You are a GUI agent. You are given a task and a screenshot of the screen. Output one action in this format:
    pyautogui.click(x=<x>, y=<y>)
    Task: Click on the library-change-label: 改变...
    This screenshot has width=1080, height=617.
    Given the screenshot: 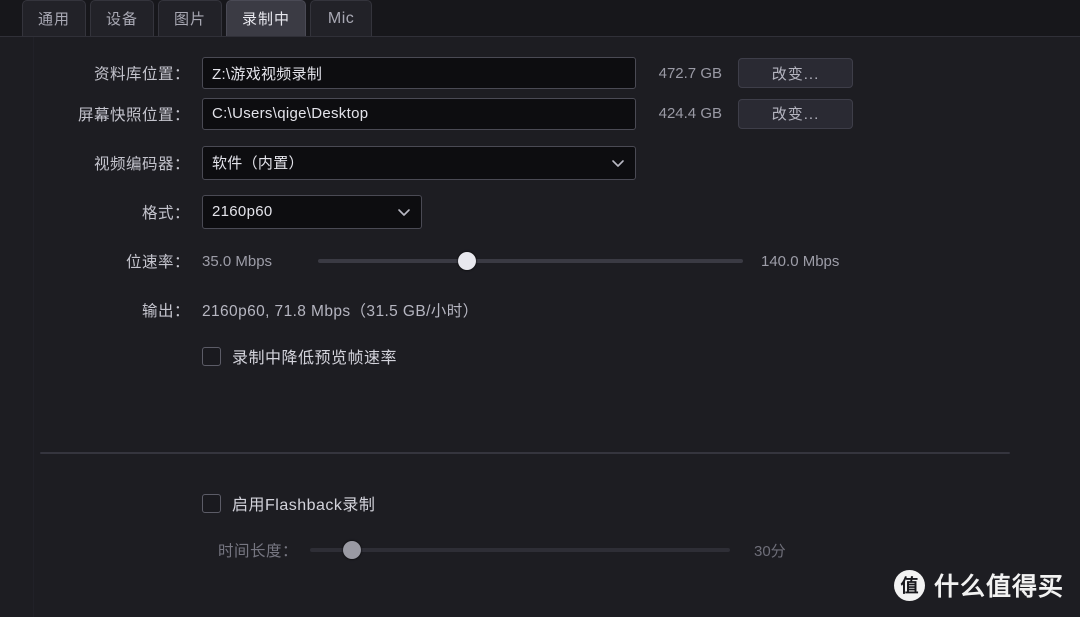 What is the action you would take?
    pyautogui.click(x=795, y=74)
    